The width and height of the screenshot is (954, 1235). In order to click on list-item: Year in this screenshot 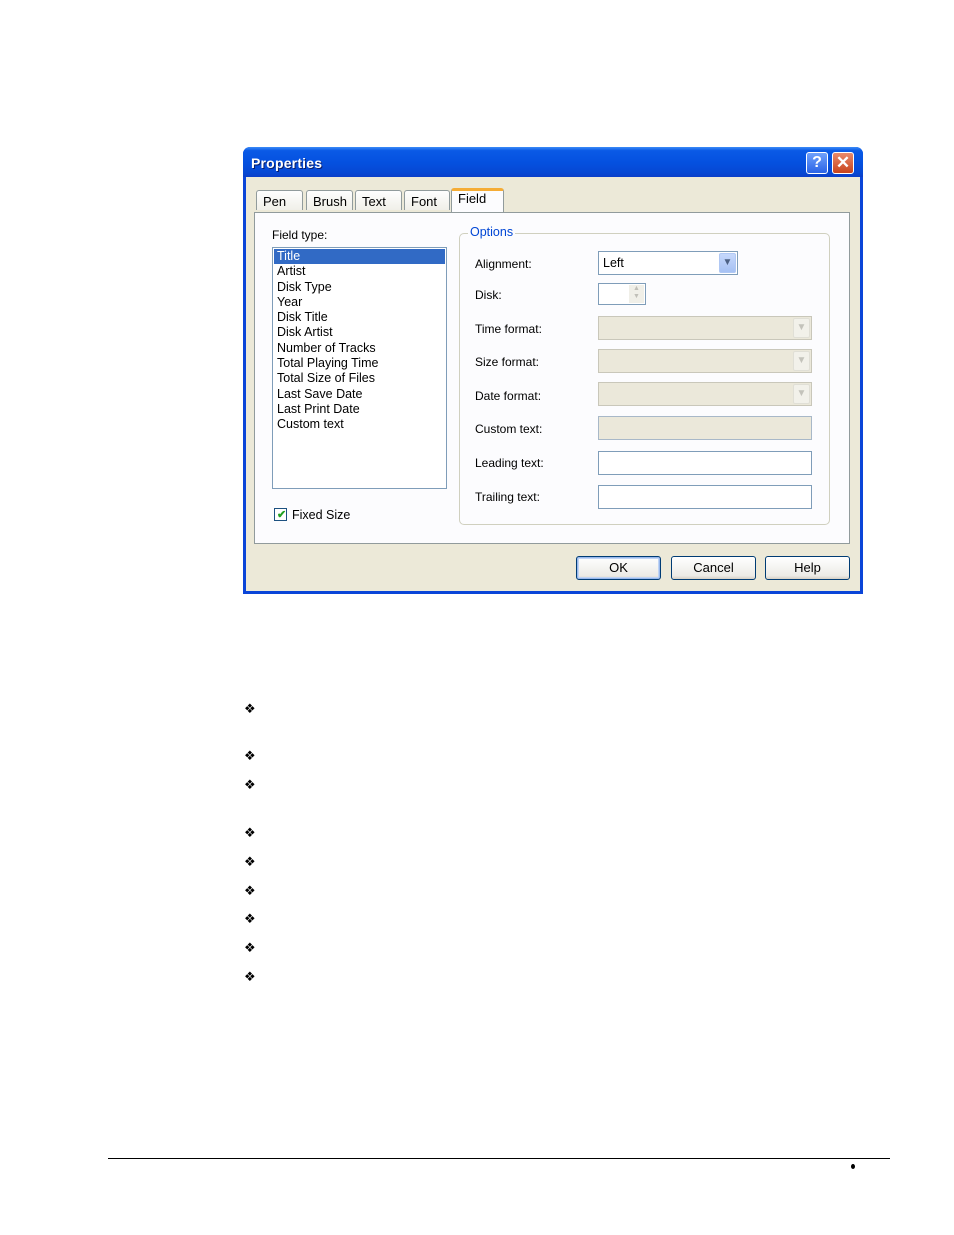, I will do `click(359, 302)`.